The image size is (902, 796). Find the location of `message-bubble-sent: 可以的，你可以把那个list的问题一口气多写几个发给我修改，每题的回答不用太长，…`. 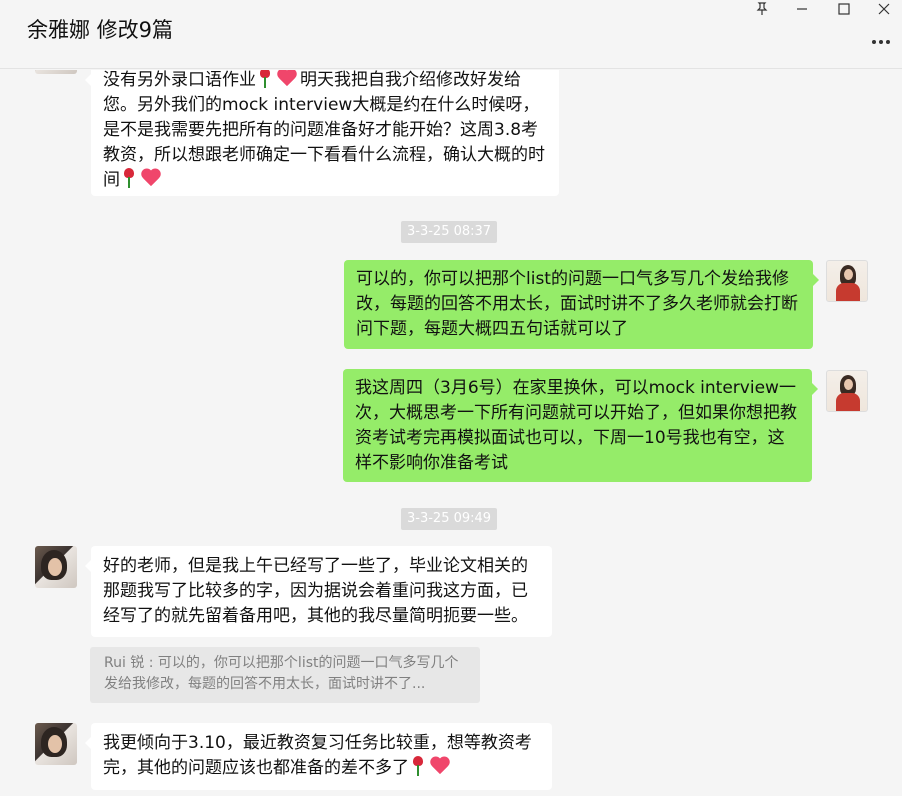

message-bubble-sent: 可以的，你可以把那个list的问题一口气多写几个发给我修改，每题的回答不用太长，… is located at coordinates (581, 304).